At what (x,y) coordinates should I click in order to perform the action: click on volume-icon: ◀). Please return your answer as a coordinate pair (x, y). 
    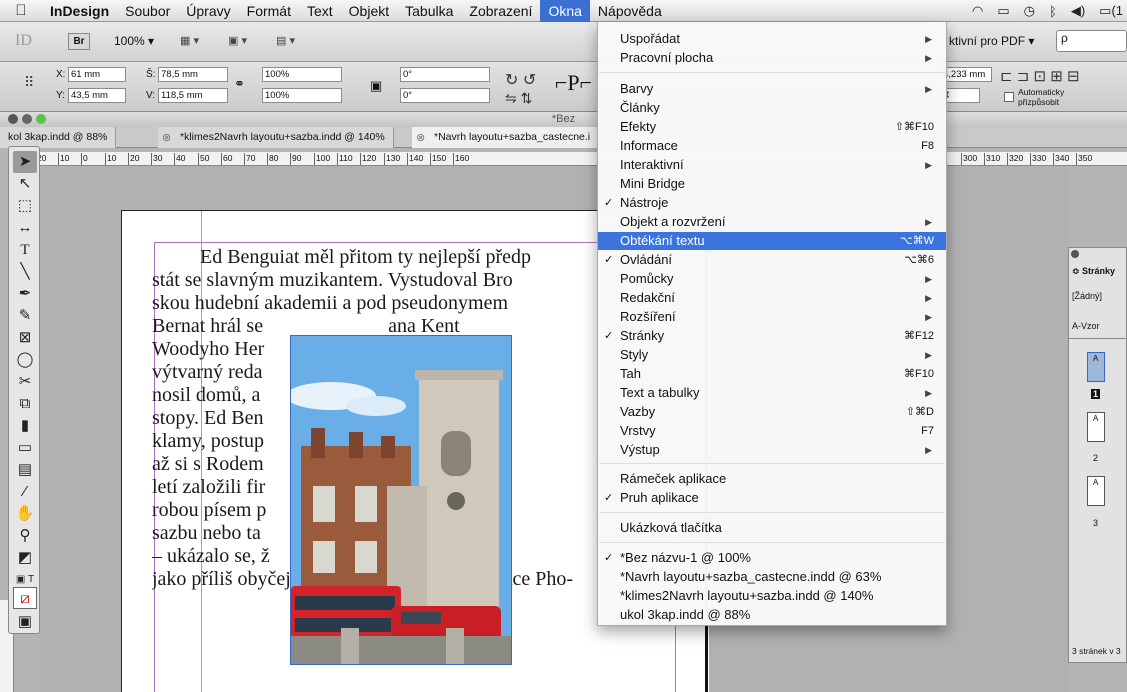
    Looking at the image, I should click on (1078, 11).